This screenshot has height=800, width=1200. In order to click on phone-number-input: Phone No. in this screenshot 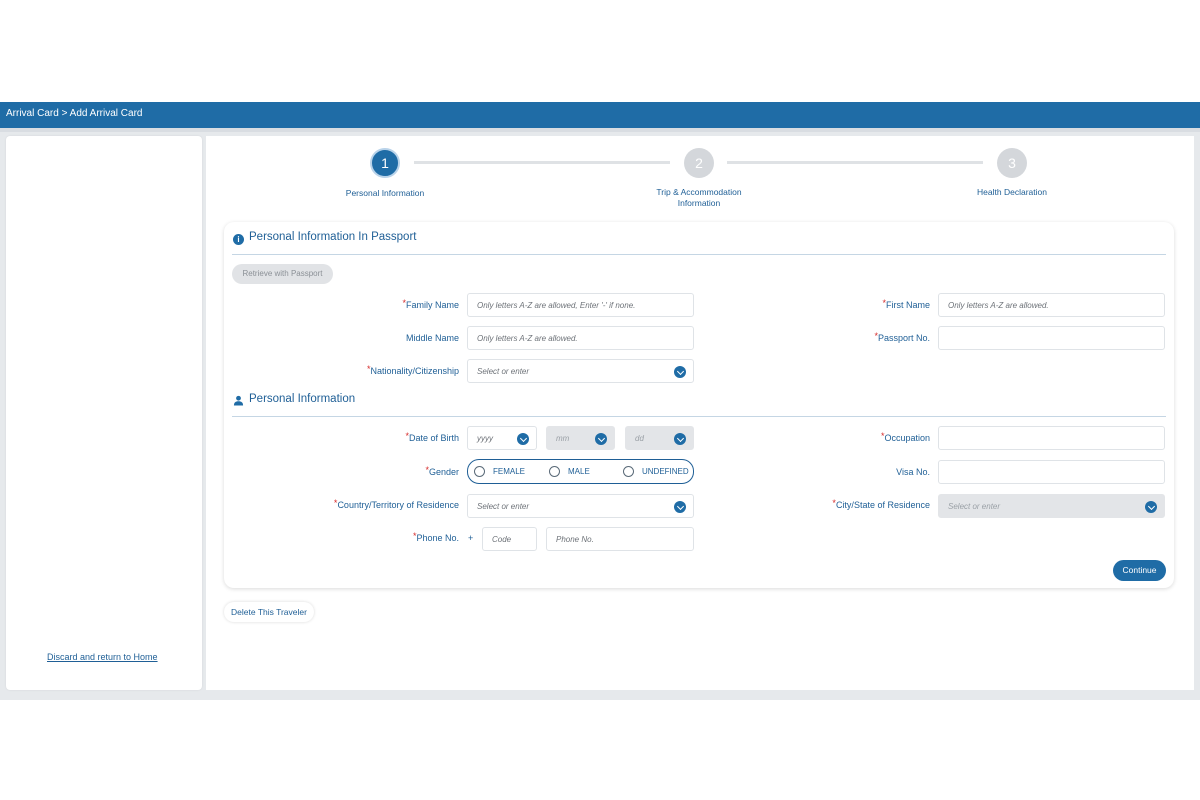, I will do `click(620, 539)`.